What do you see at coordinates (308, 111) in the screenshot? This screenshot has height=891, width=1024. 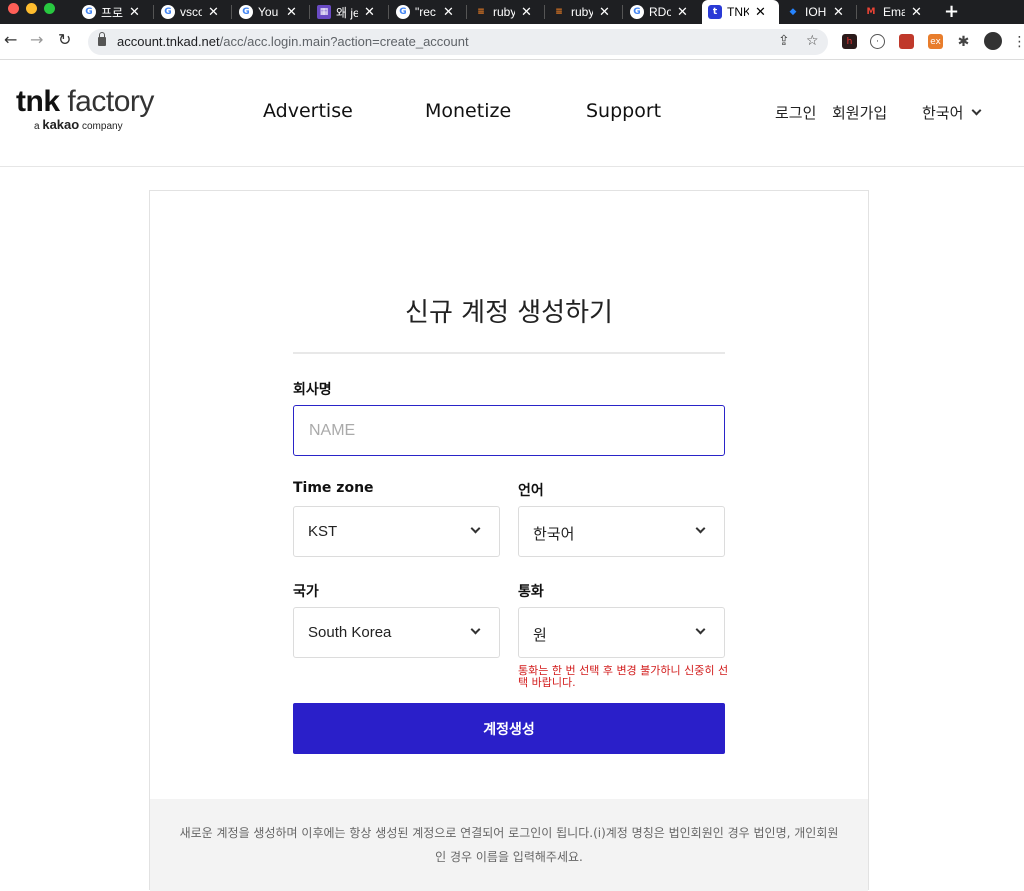 I see `nav-advertise: Advertise` at bounding box center [308, 111].